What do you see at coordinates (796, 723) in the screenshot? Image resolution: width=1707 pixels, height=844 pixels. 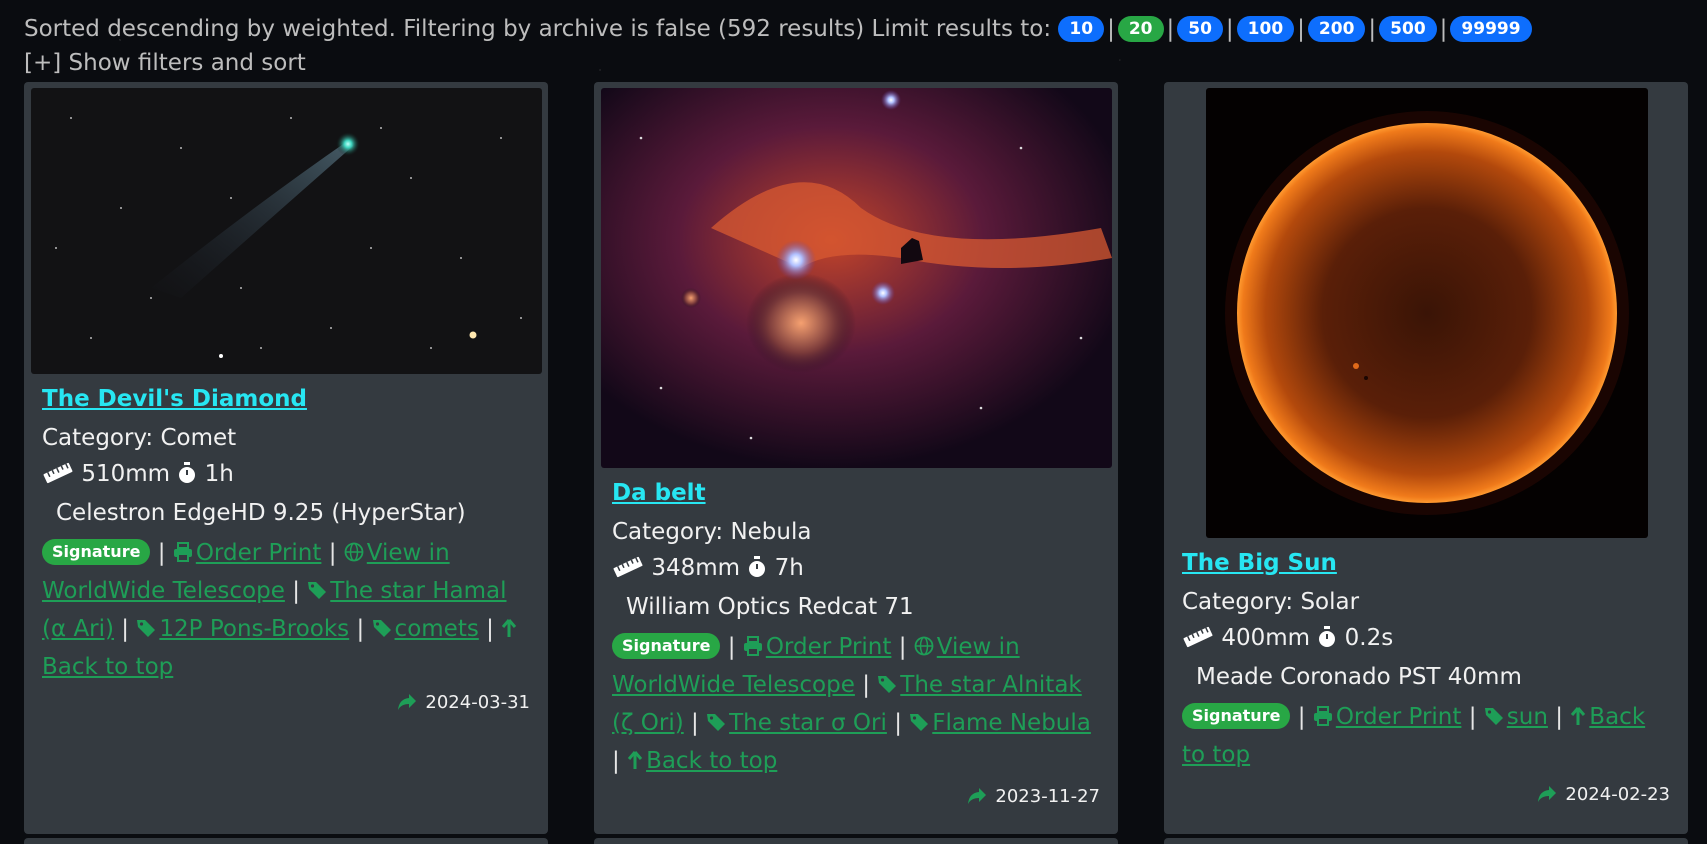 I see `tag-link: The star σ Ori` at bounding box center [796, 723].